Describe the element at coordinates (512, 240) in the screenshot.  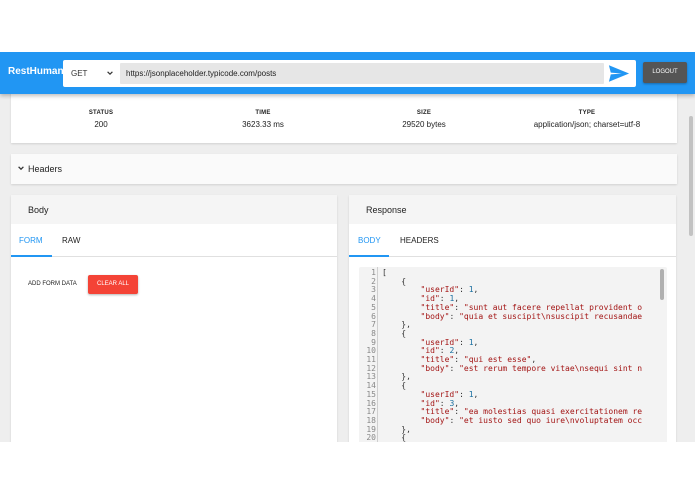
I see `response-tabs: BODY HEADERS` at that location.